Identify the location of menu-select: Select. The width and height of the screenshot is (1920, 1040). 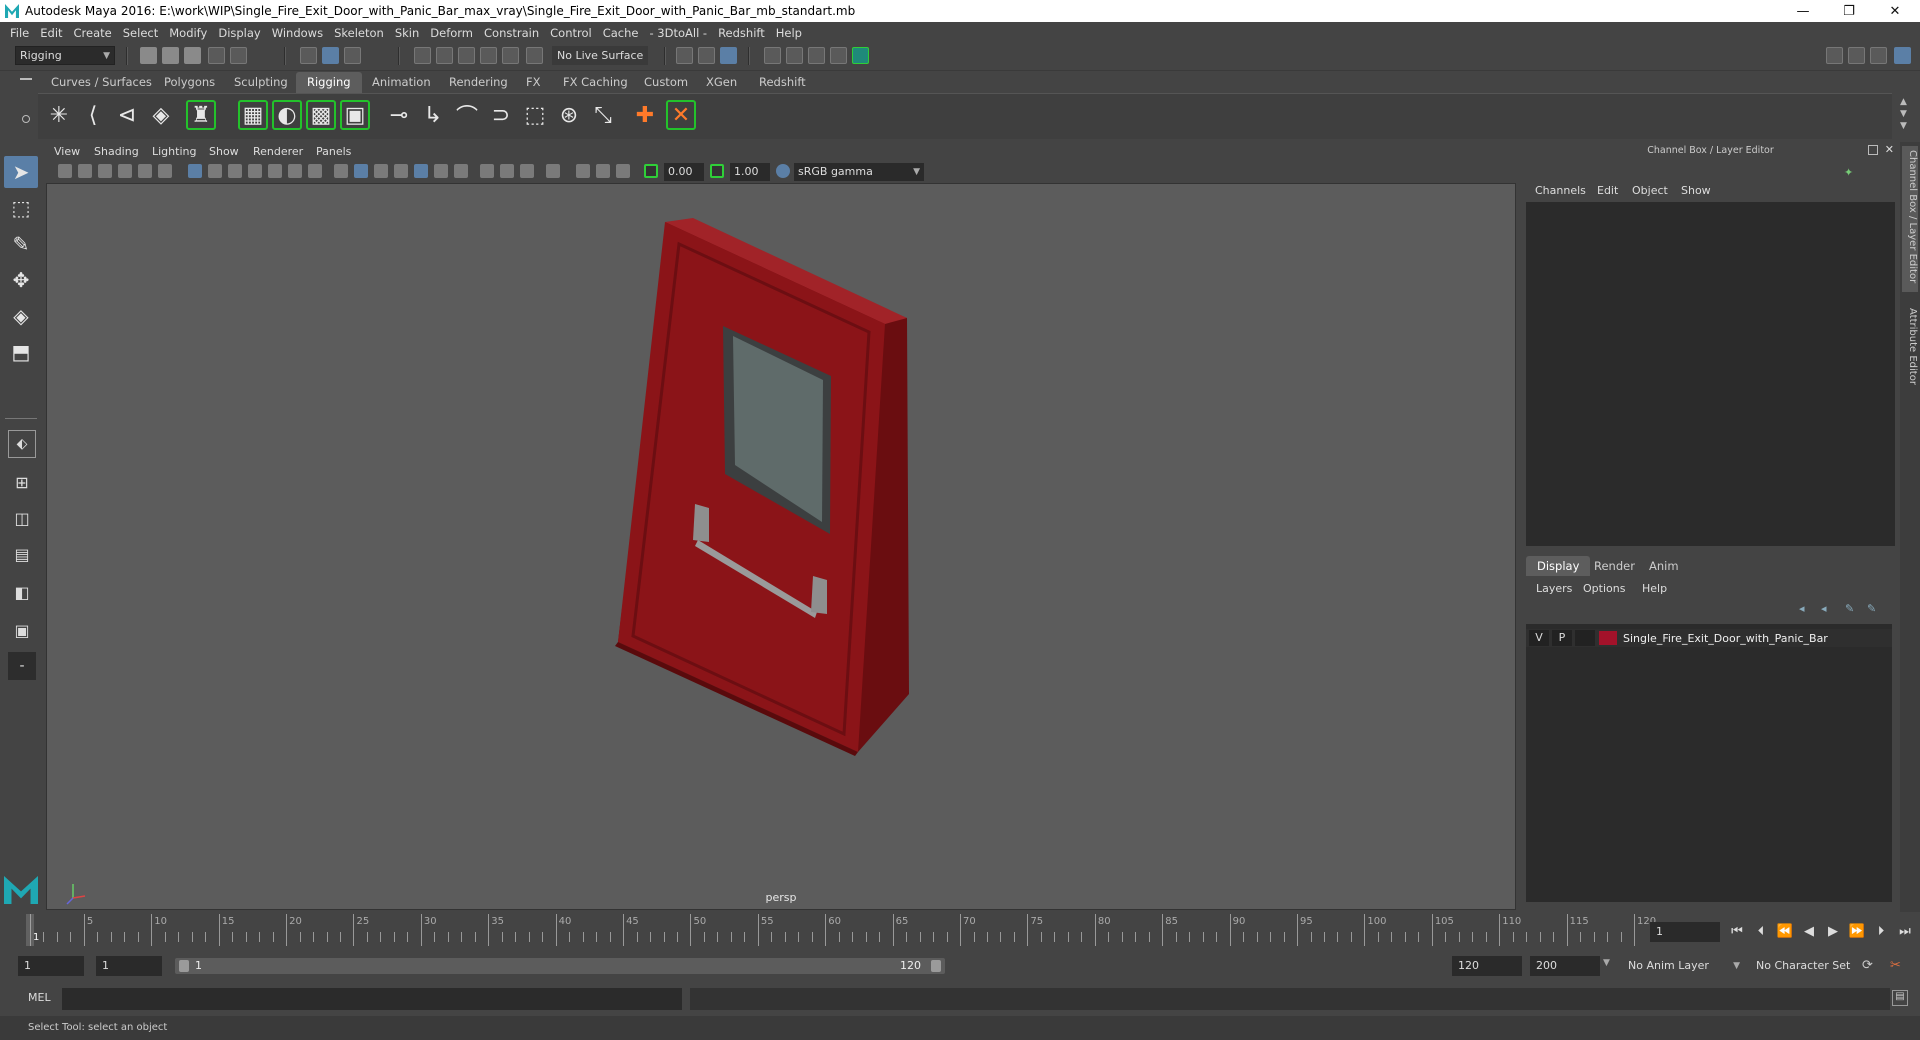
(140, 33).